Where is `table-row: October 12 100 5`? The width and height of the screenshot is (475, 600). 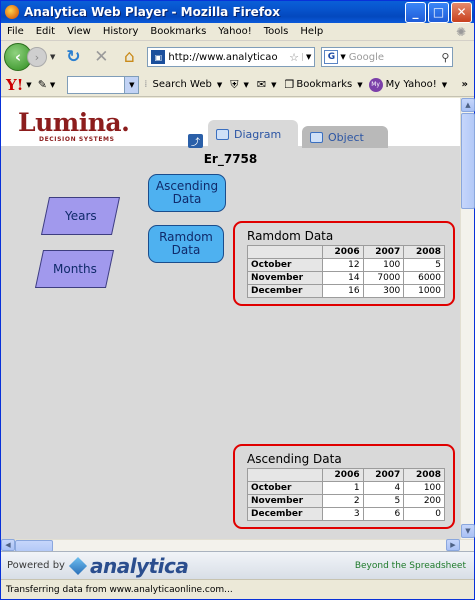
table-row: October 12 100 5 is located at coordinates (346, 265).